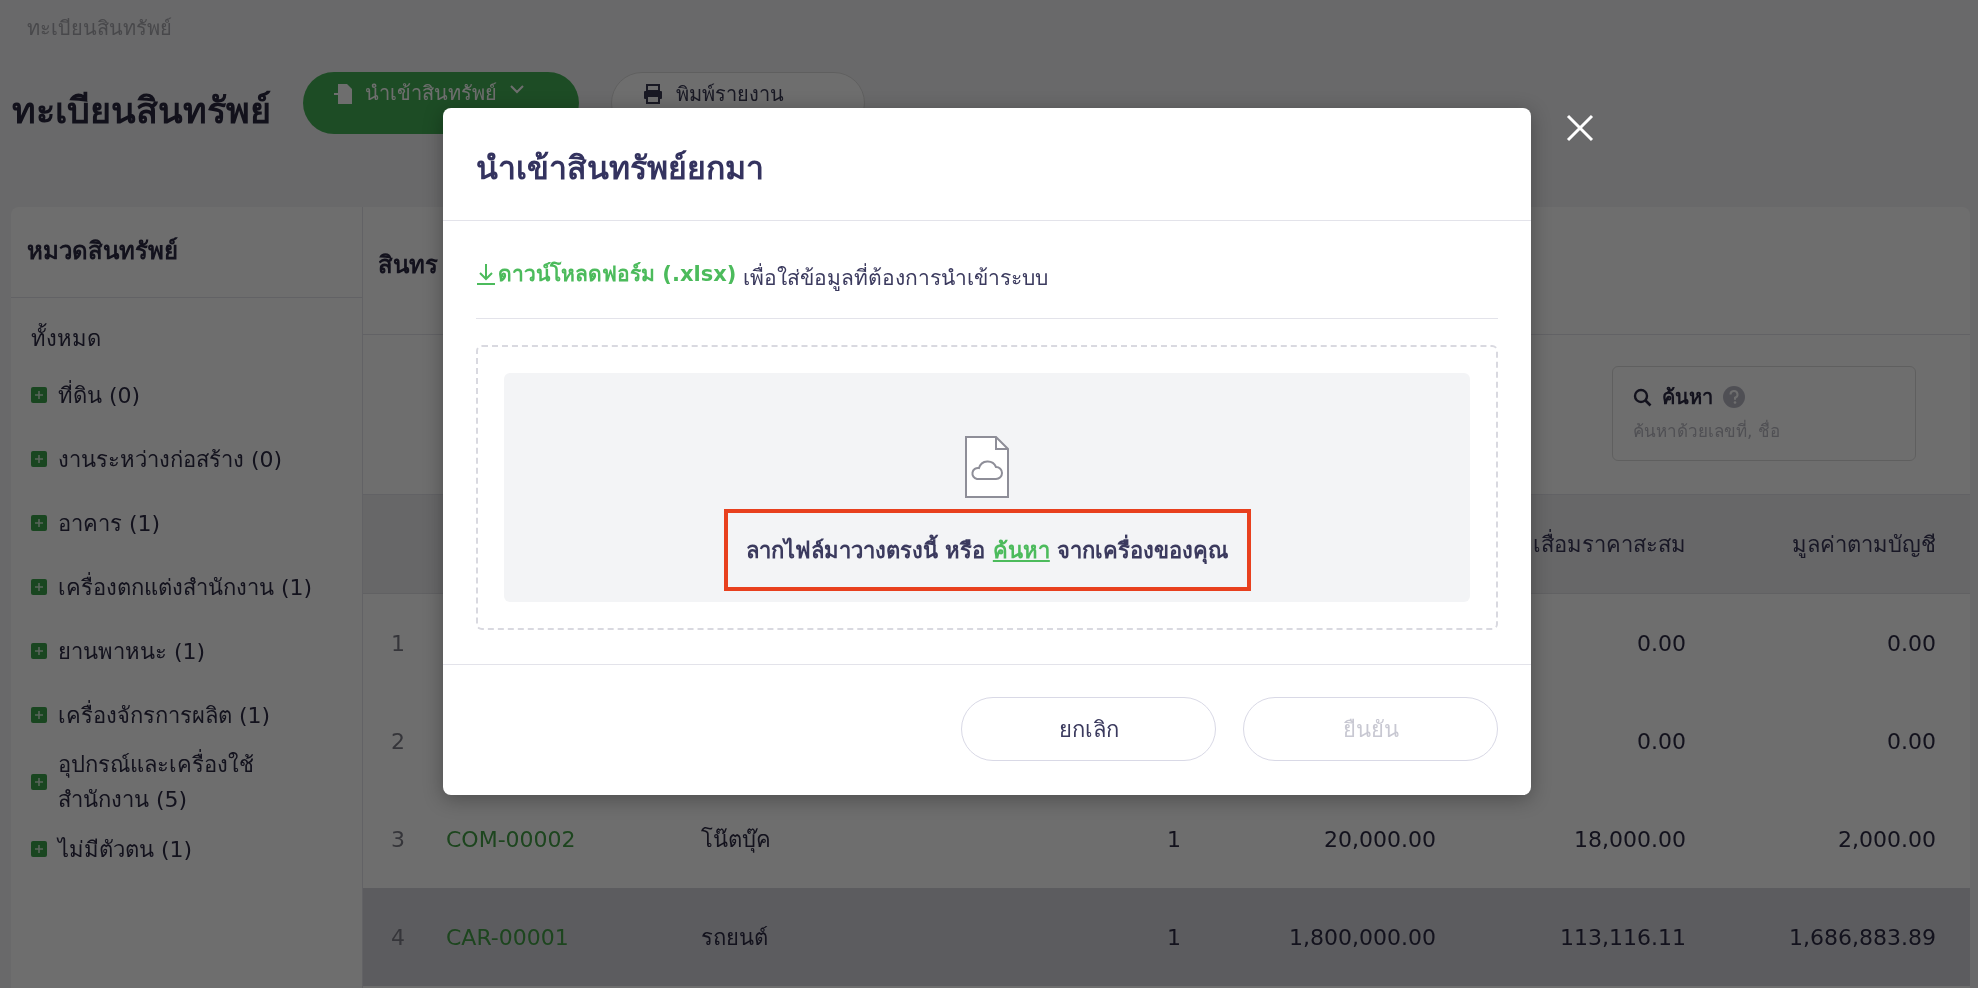  I want to click on category-item: ไม่มีตัวตน (1), so click(125, 849).